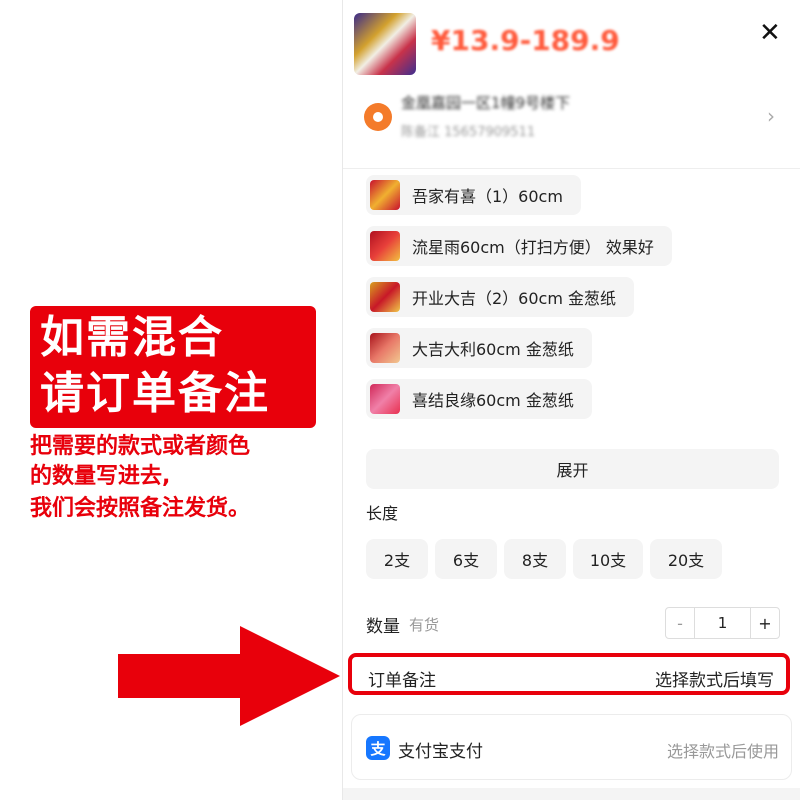 Image resolution: width=800 pixels, height=800 pixels. I want to click on length-option: 20支, so click(686, 559).